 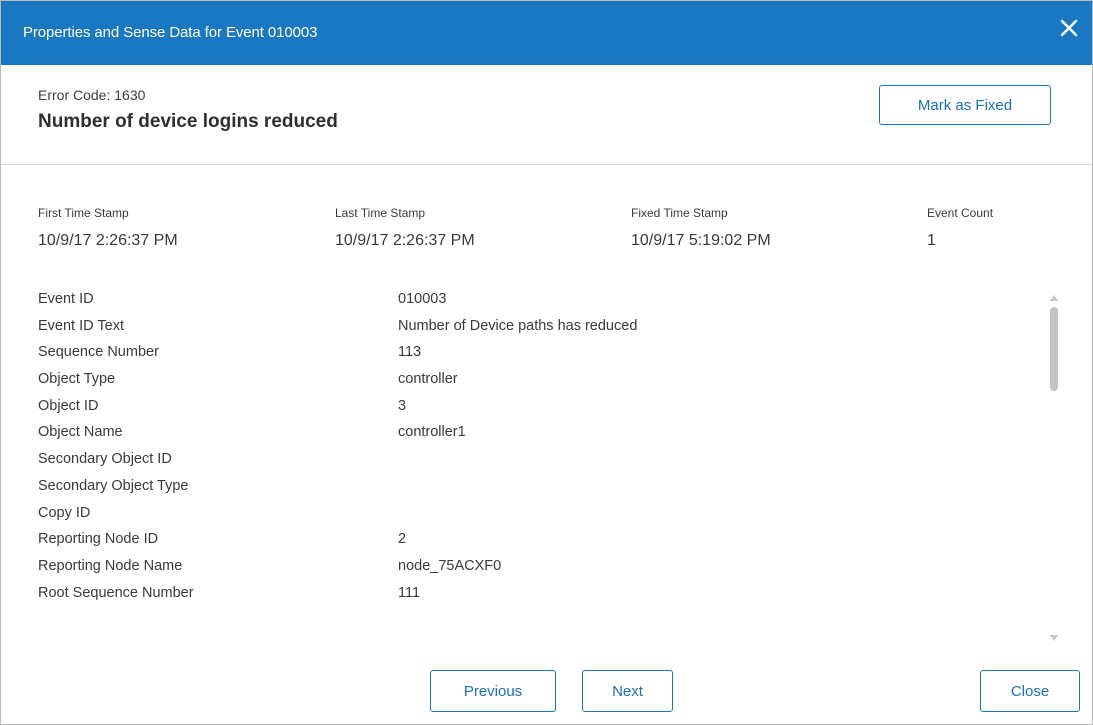 I want to click on property-row: Root Sequence Number 111, so click(x=543, y=598).